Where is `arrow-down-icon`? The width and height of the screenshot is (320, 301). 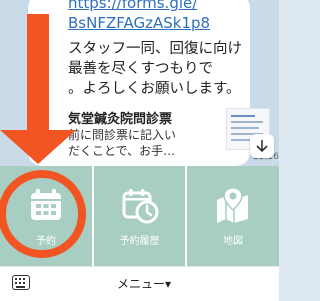 arrow-down-icon is located at coordinates (262, 146).